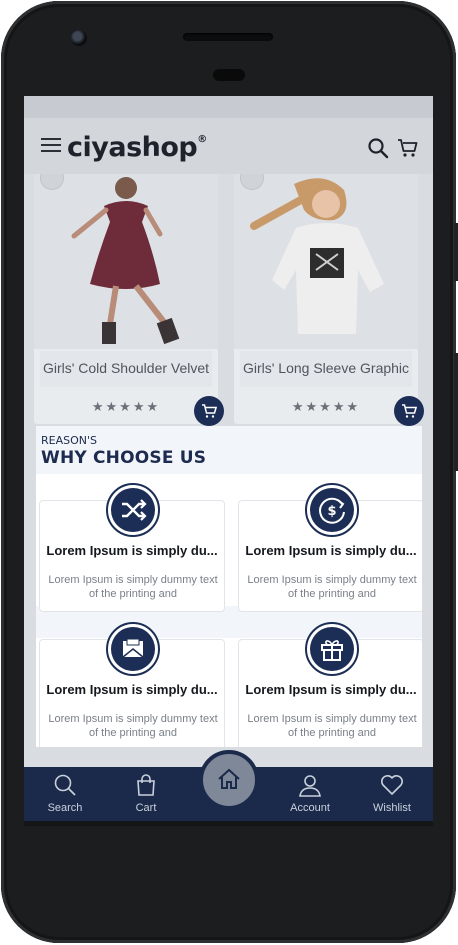 This screenshot has width=458, height=945. What do you see at coordinates (69, 440) in the screenshot?
I see `section-kicker: REASON'S` at bounding box center [69, 440].